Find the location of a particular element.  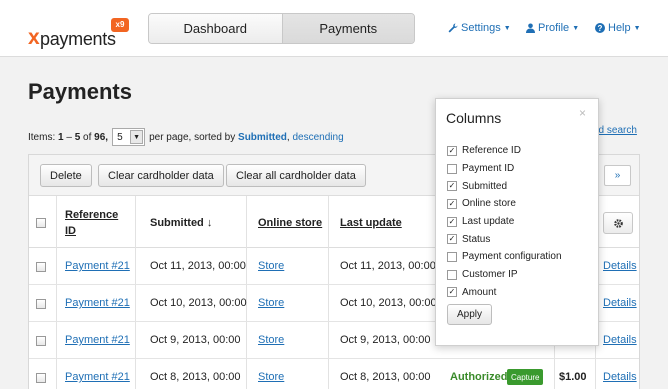

gear-icon is located at coordinates (618, 223).